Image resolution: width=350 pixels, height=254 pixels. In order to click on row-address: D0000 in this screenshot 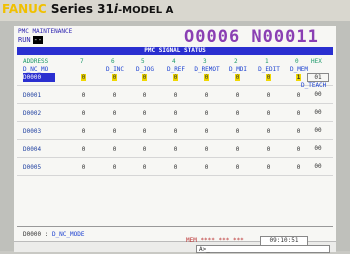, I will do `click(39, 77)`.